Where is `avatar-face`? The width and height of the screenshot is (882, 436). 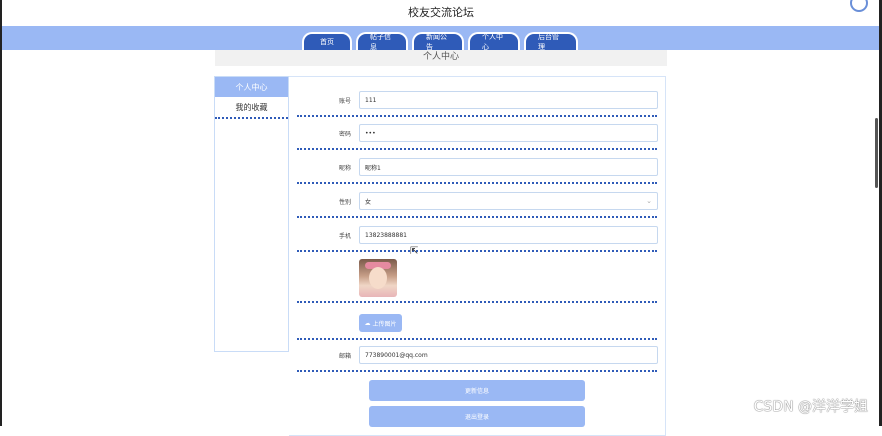 avatar-face is located at coordinates (378, 278).